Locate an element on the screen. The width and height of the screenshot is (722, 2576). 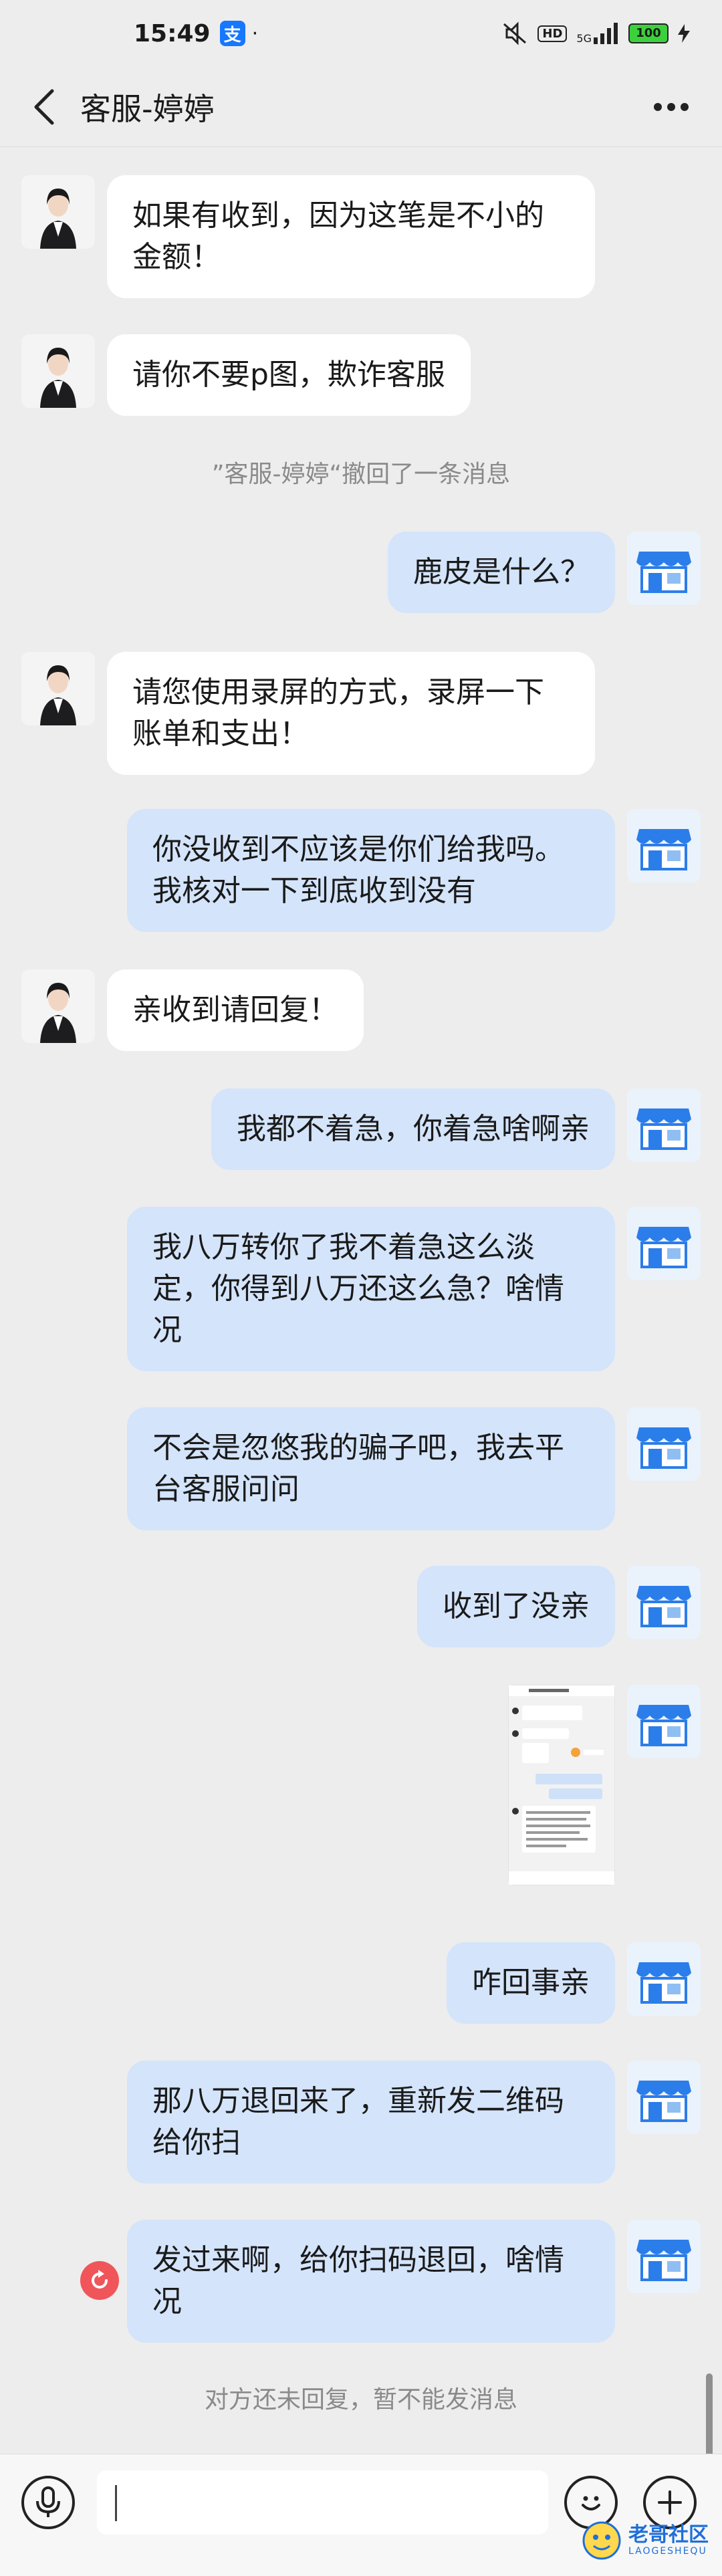
message-row: 那八万退回来了，重新发二维码给你扫 is located at coordinates (361, 2122).